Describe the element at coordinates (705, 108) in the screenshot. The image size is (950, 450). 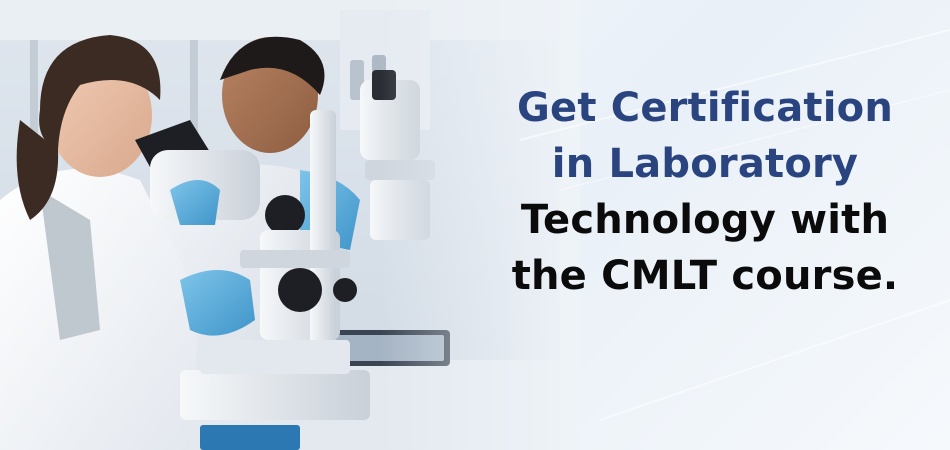
I see `headline-line-1: Get Certification` at that location.